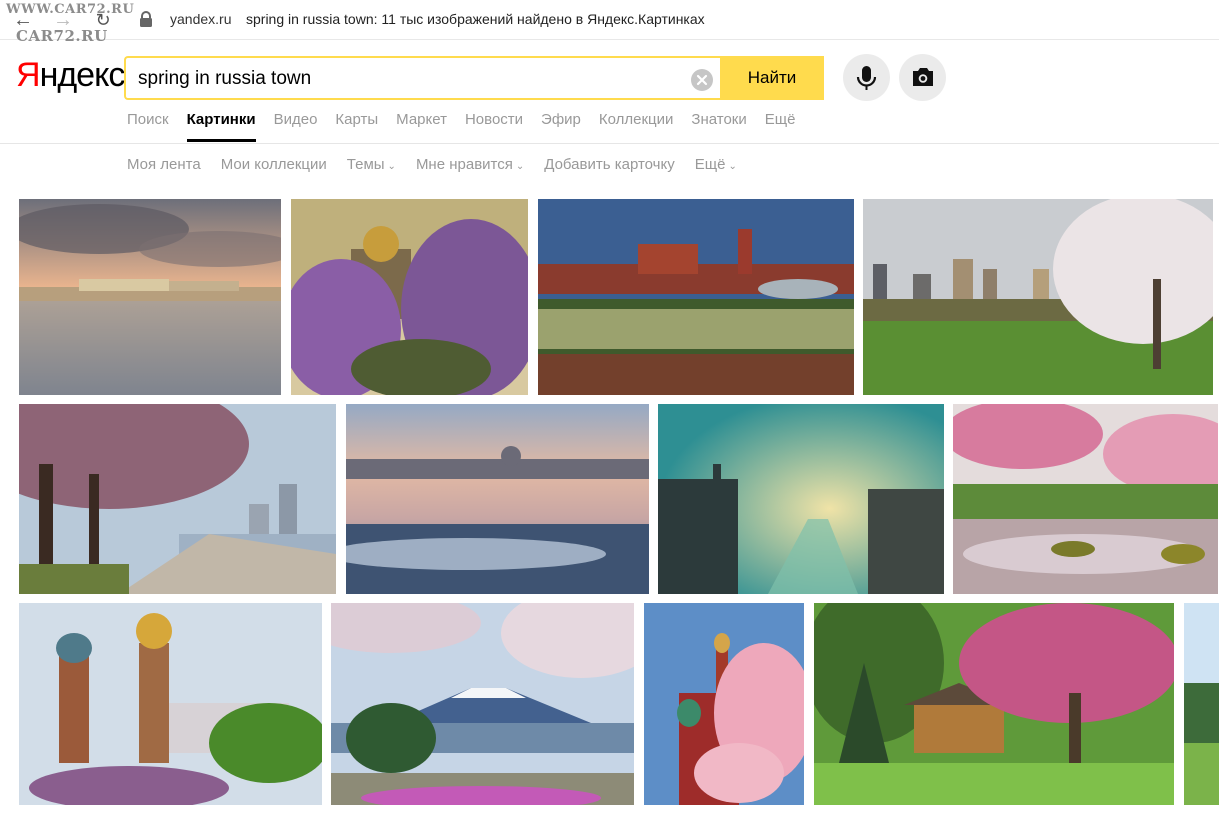  What do you see at coordinates (772, 78) in the screenshot?
I see `search-button: Найти` at bounding box center [772, 78].